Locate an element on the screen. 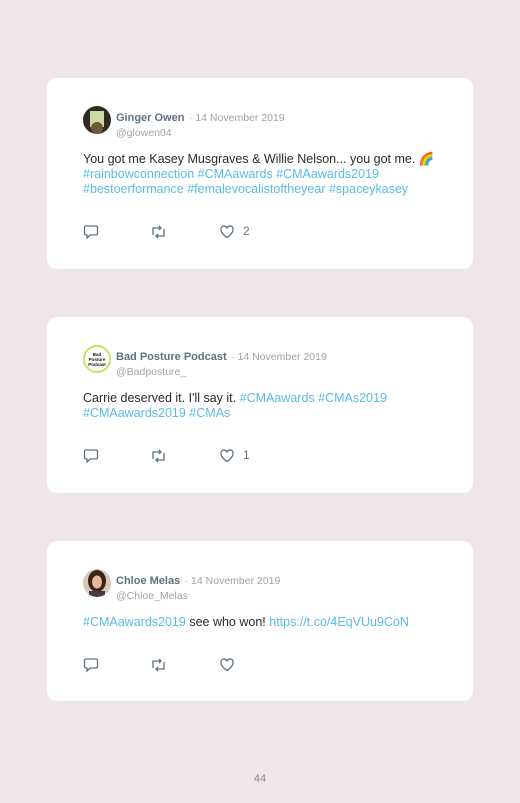 This screenshot has height=803, width=520. avatar: Bad Posture Podcast is located at coordinates (97, 359).